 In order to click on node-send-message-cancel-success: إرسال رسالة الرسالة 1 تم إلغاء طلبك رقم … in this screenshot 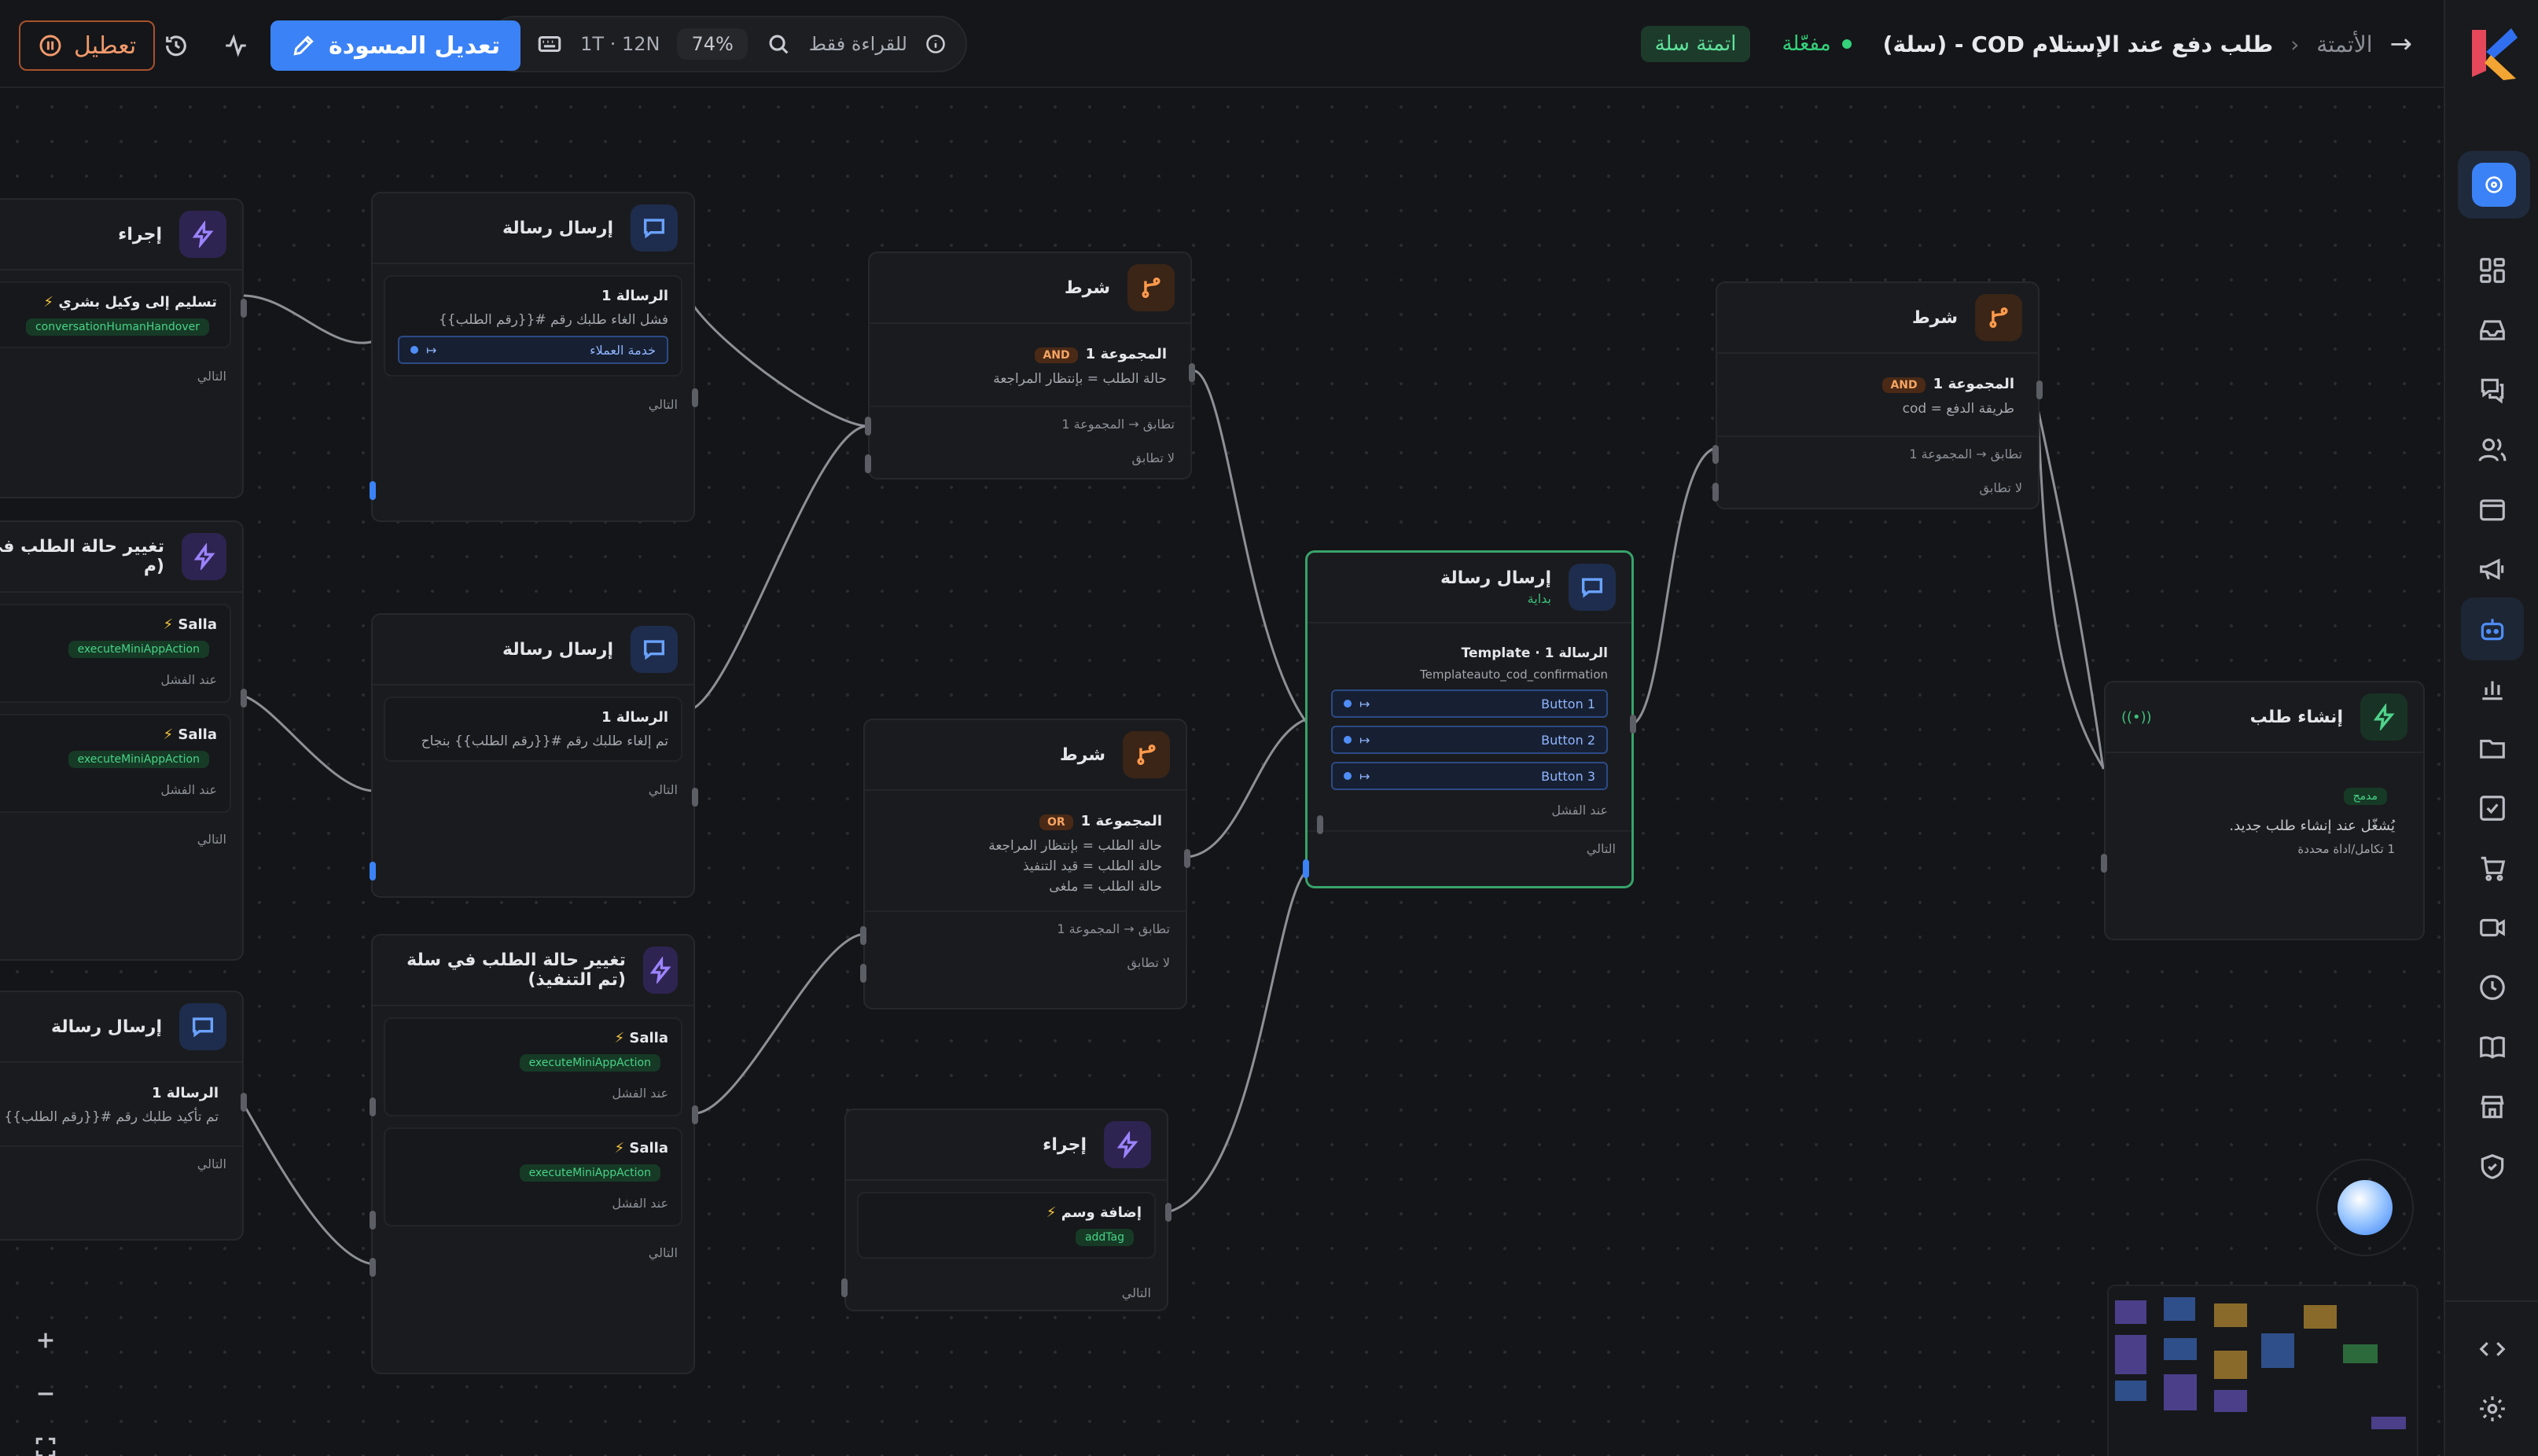, I will do `click(534, 755)`.